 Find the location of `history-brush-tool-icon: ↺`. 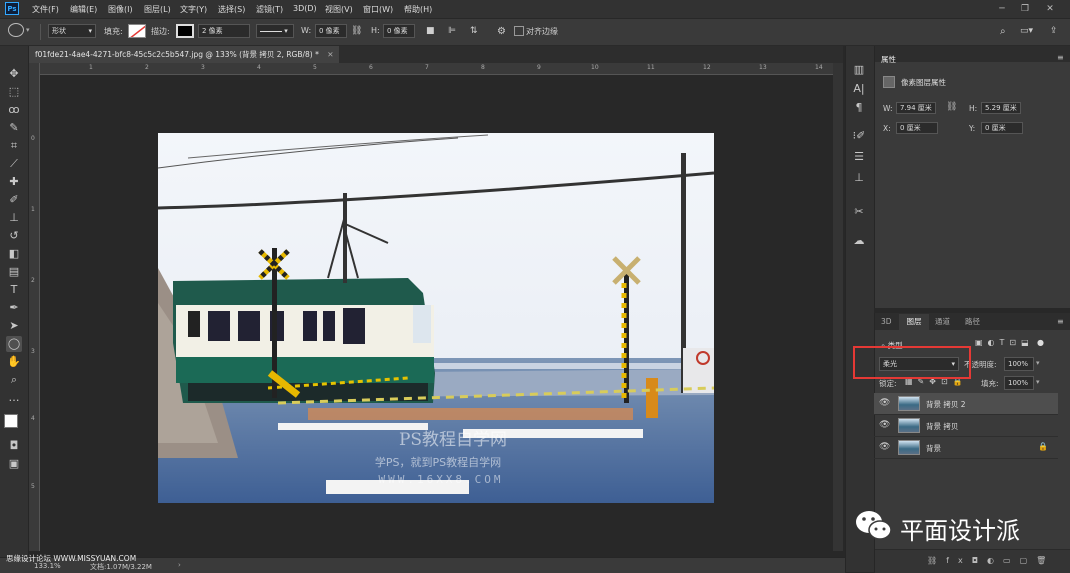

history-brush-tool-icon: ↺ is located at coordinates (14, 236).